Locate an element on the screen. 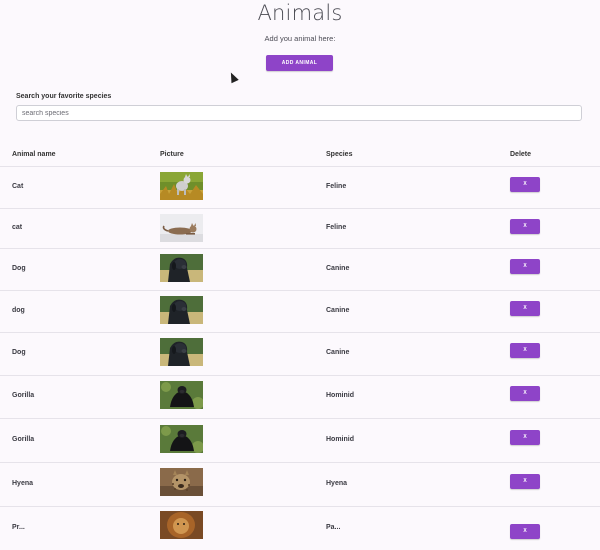 This screenshot has height=550, width=600. animal-name-cell: cat is located at coordinates (17, 227).